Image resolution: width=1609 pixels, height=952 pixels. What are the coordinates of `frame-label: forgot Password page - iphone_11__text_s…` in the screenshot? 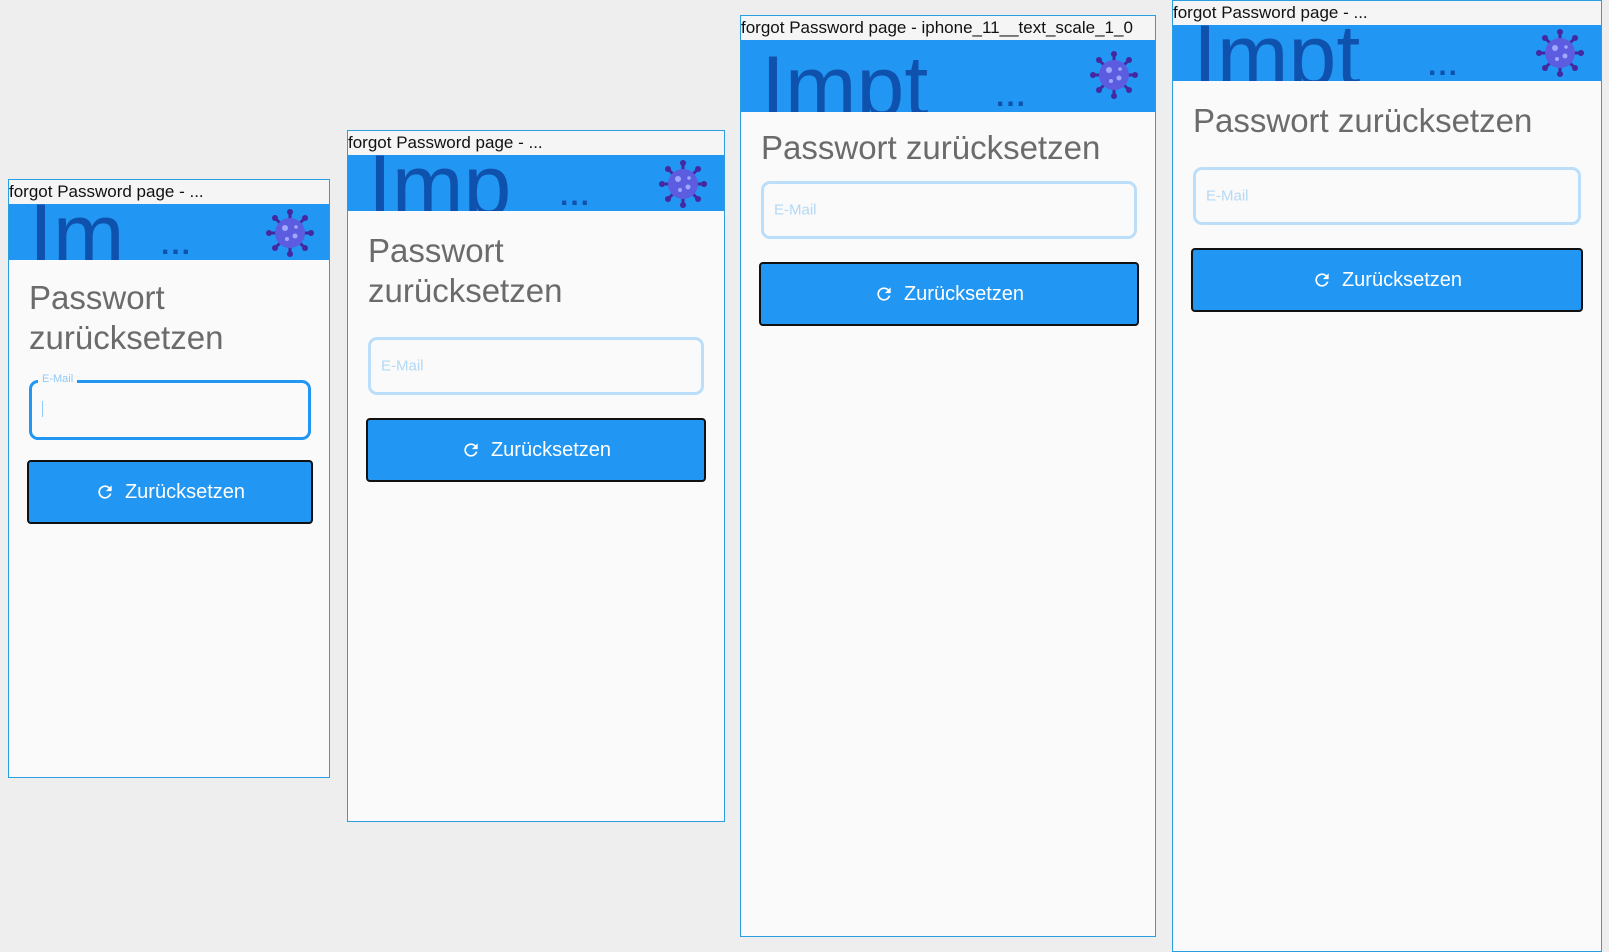 It's located at (948, 28).